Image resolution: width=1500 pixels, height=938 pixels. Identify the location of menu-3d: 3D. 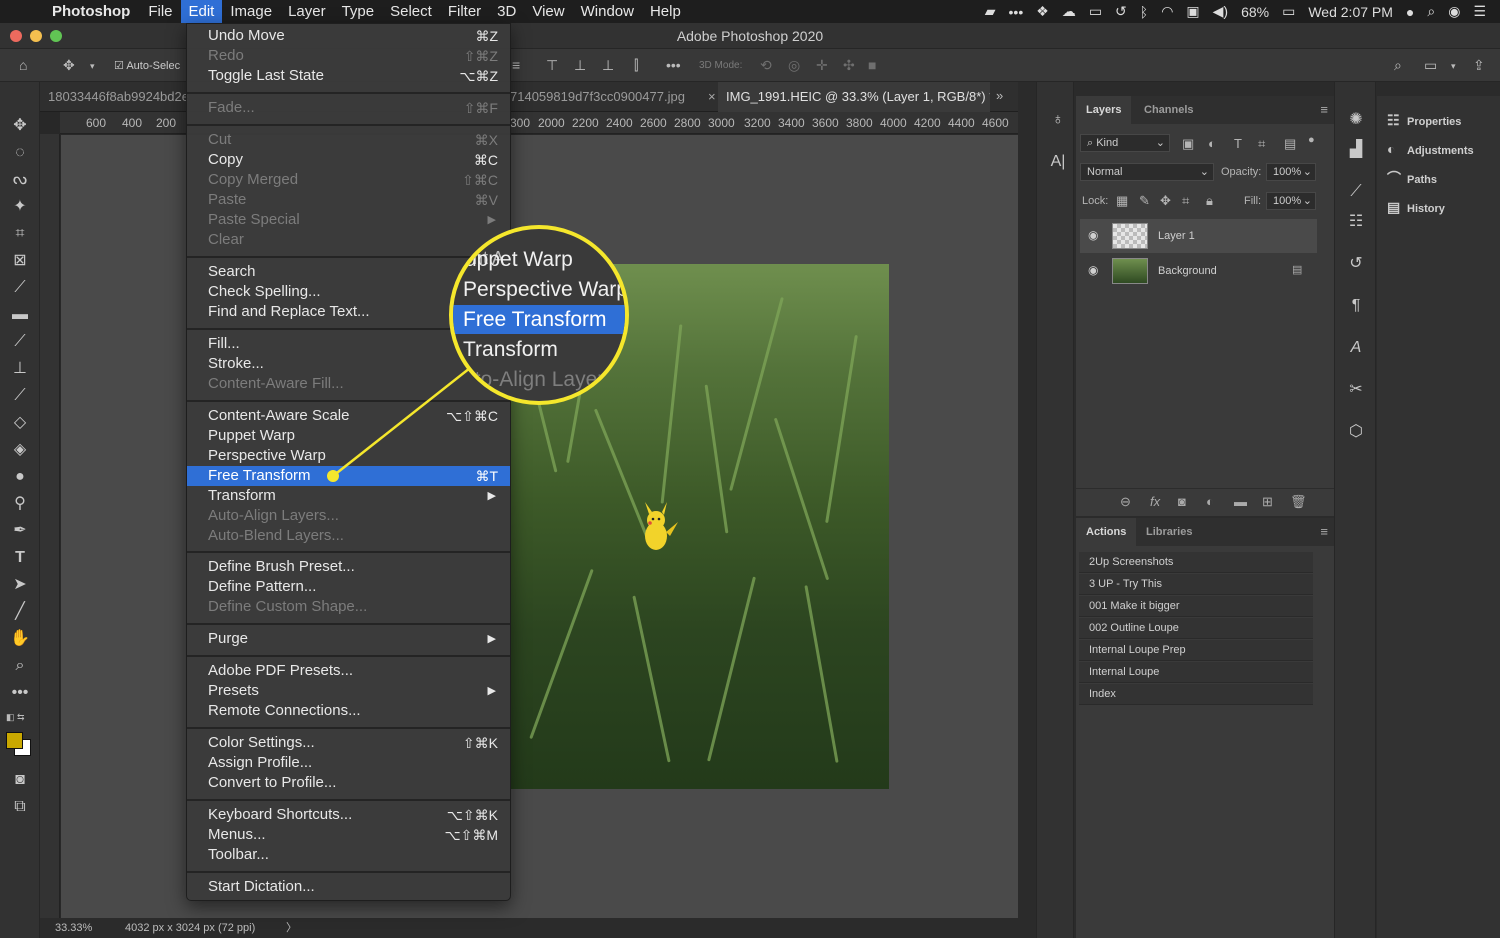
(506, 11).